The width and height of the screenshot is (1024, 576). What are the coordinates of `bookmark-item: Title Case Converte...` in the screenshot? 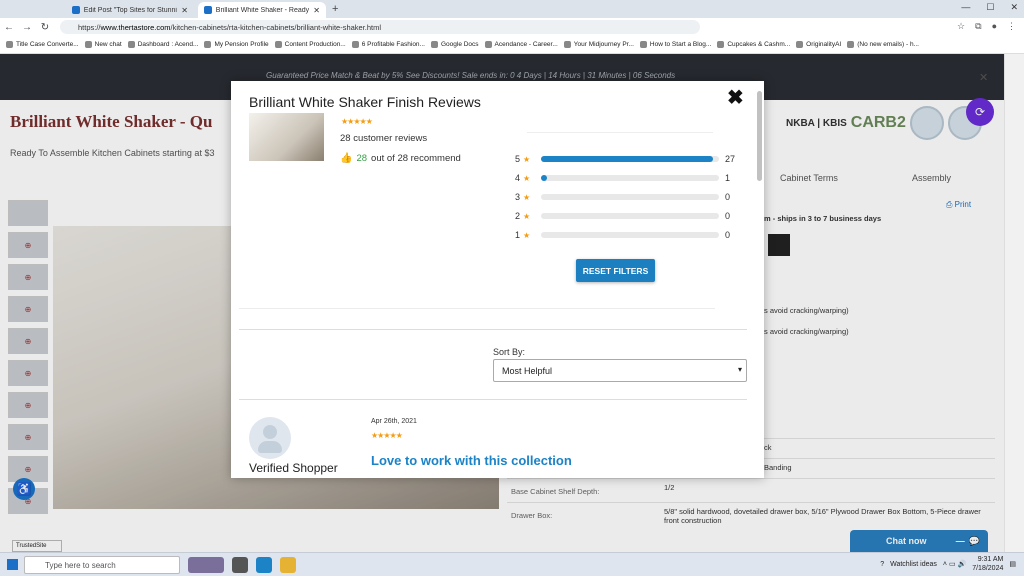 It's located at (42, 44).